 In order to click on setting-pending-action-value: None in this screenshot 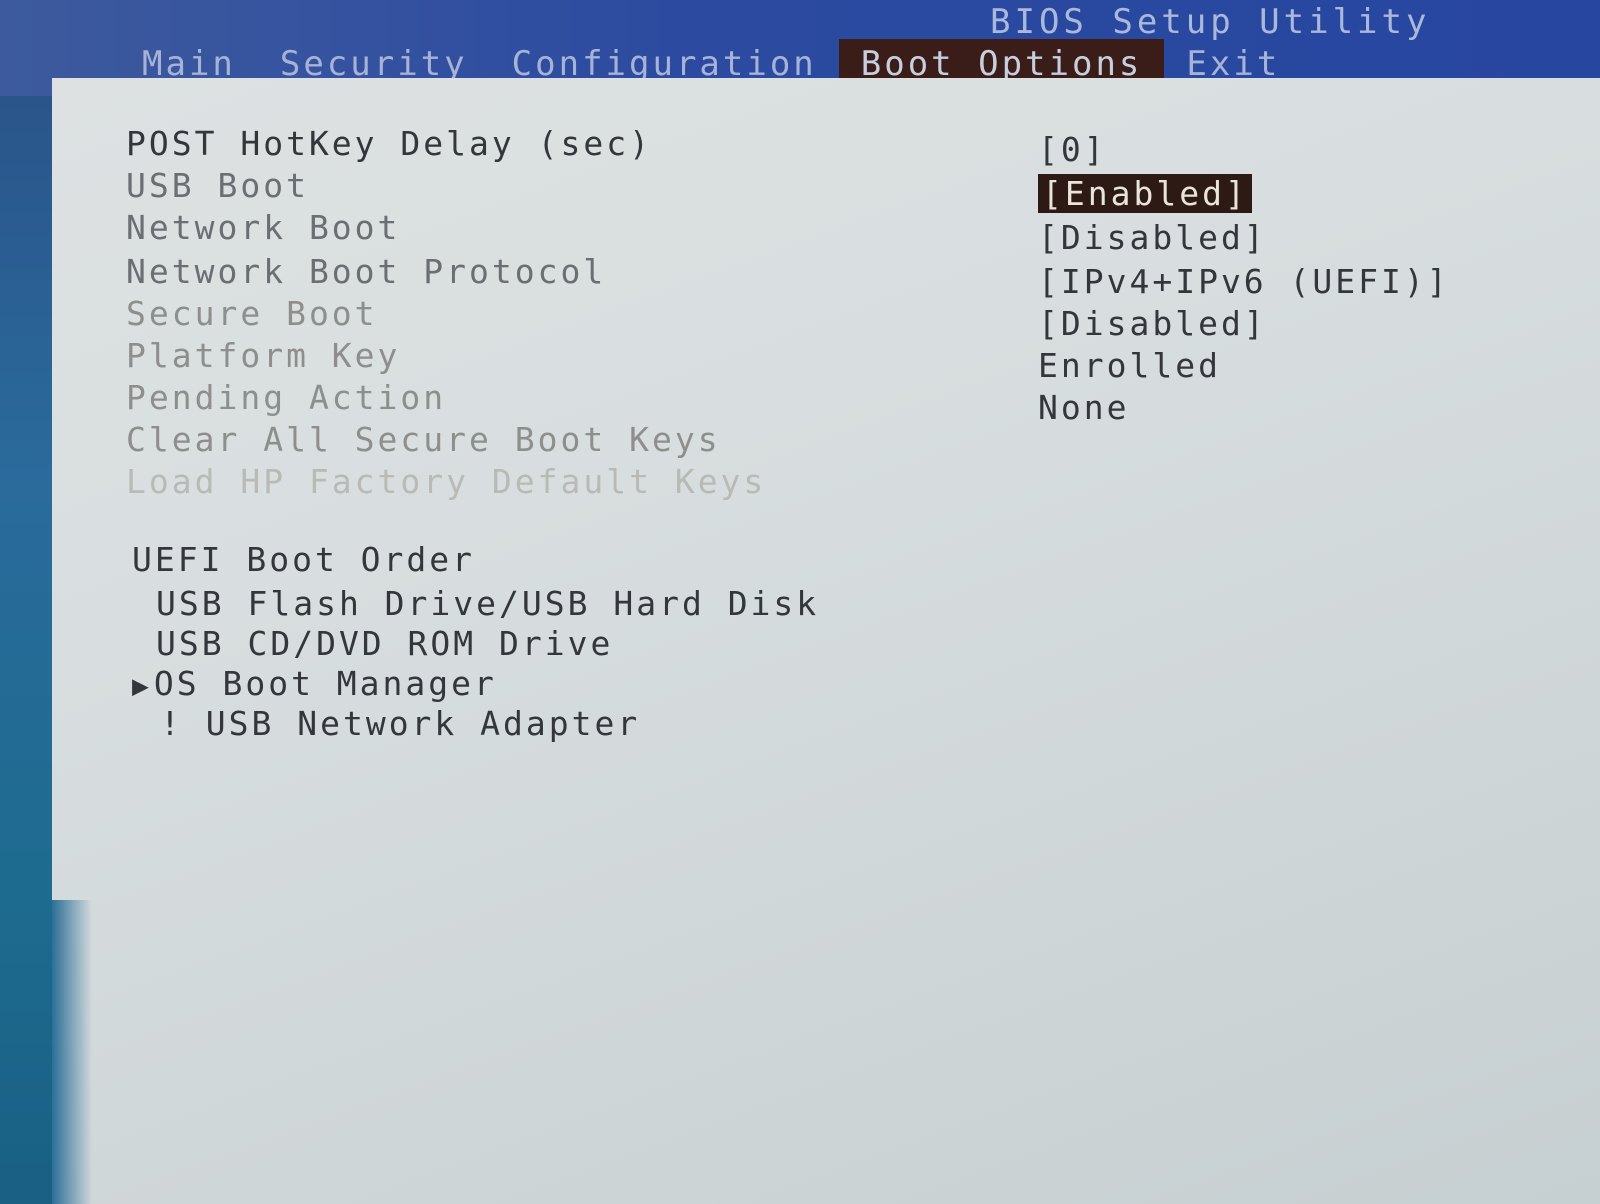, I will do `click(1084, 407)`.